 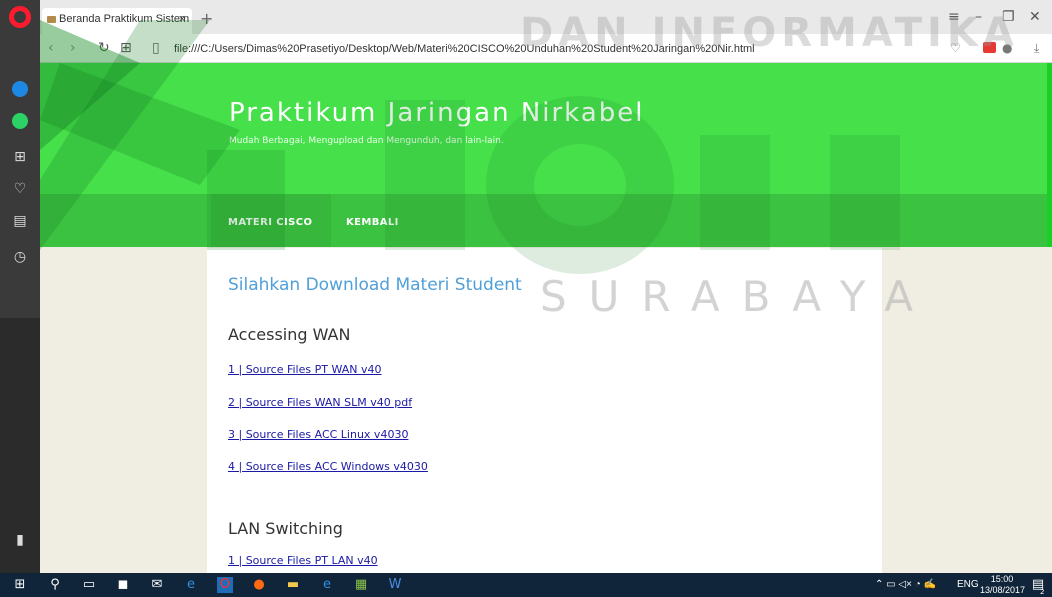 What do you see at coordinates (361, 585) in the screenshot?
I see `notepad-icon: ▦` at bounding box center [361, 585].